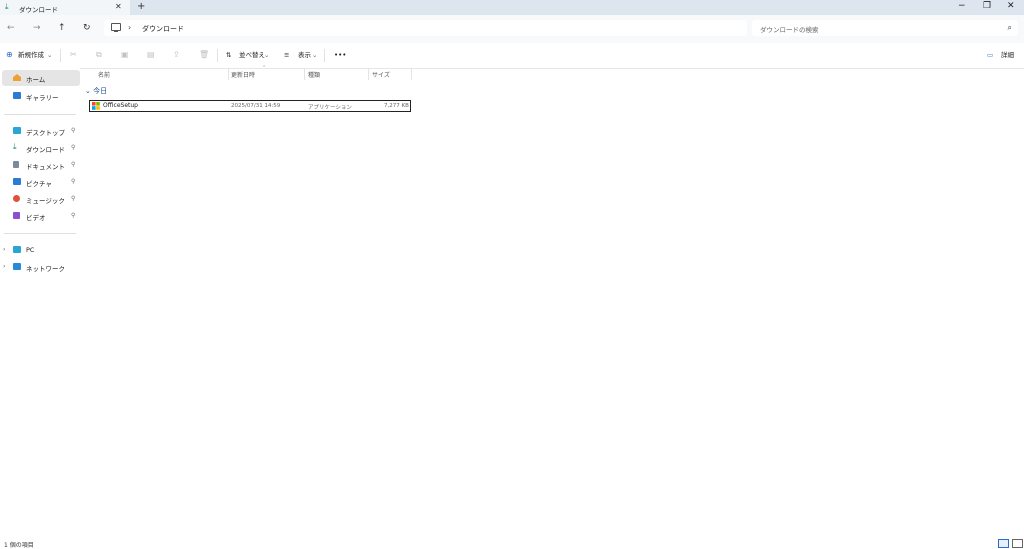  I want to click on sidebar-item-desktop: デスクトップ ⚲, so click(41, 131).